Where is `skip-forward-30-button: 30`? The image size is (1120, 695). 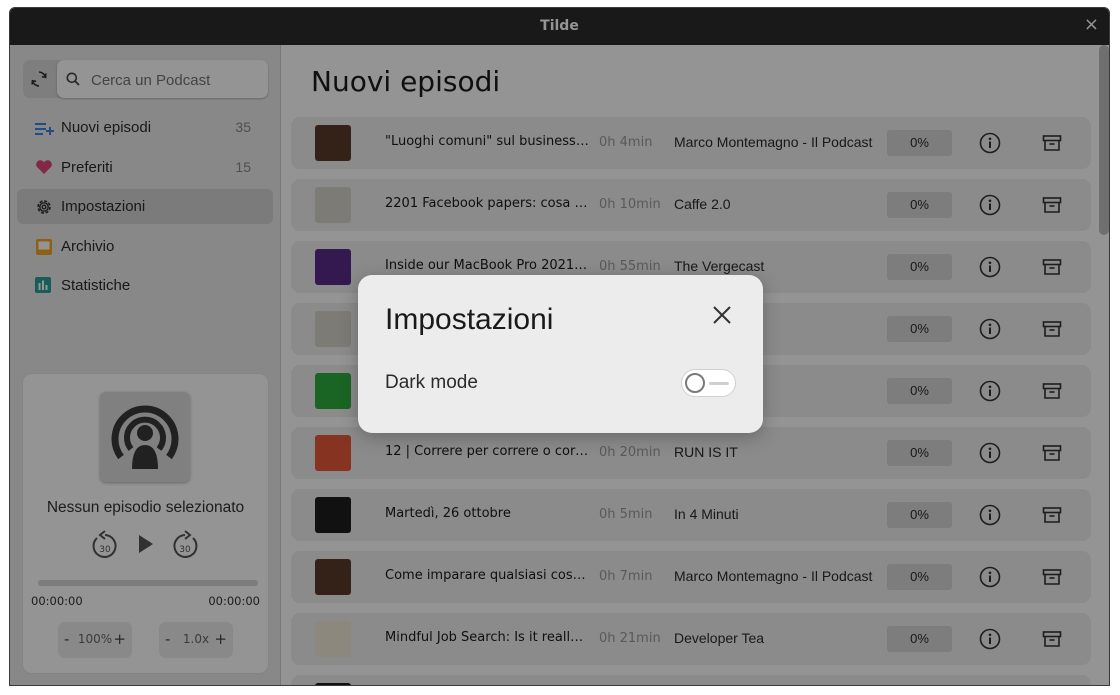
skip-forward-30-button: 30 is located at coordinates (185, 547).